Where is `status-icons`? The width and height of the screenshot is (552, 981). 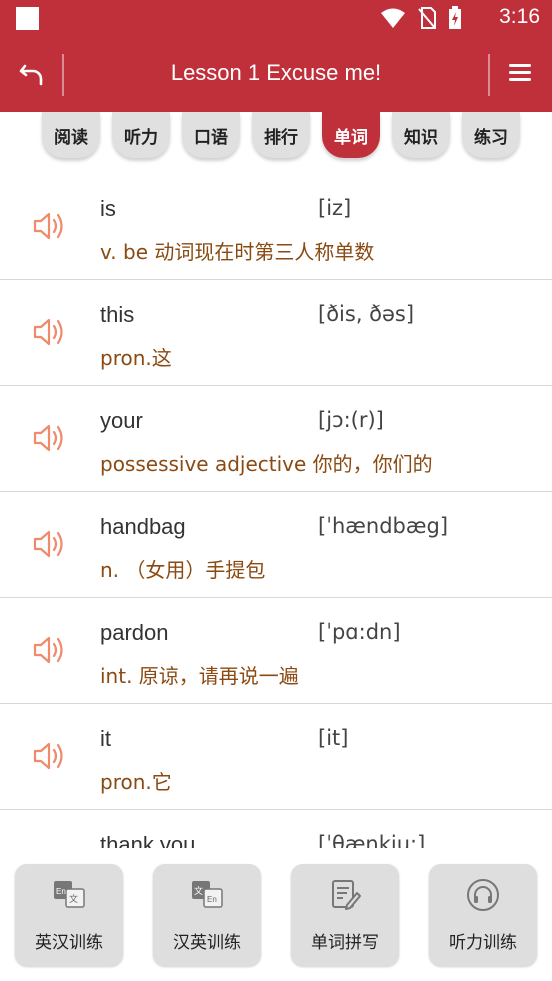
status-icons is located at coordinates (421, 18).